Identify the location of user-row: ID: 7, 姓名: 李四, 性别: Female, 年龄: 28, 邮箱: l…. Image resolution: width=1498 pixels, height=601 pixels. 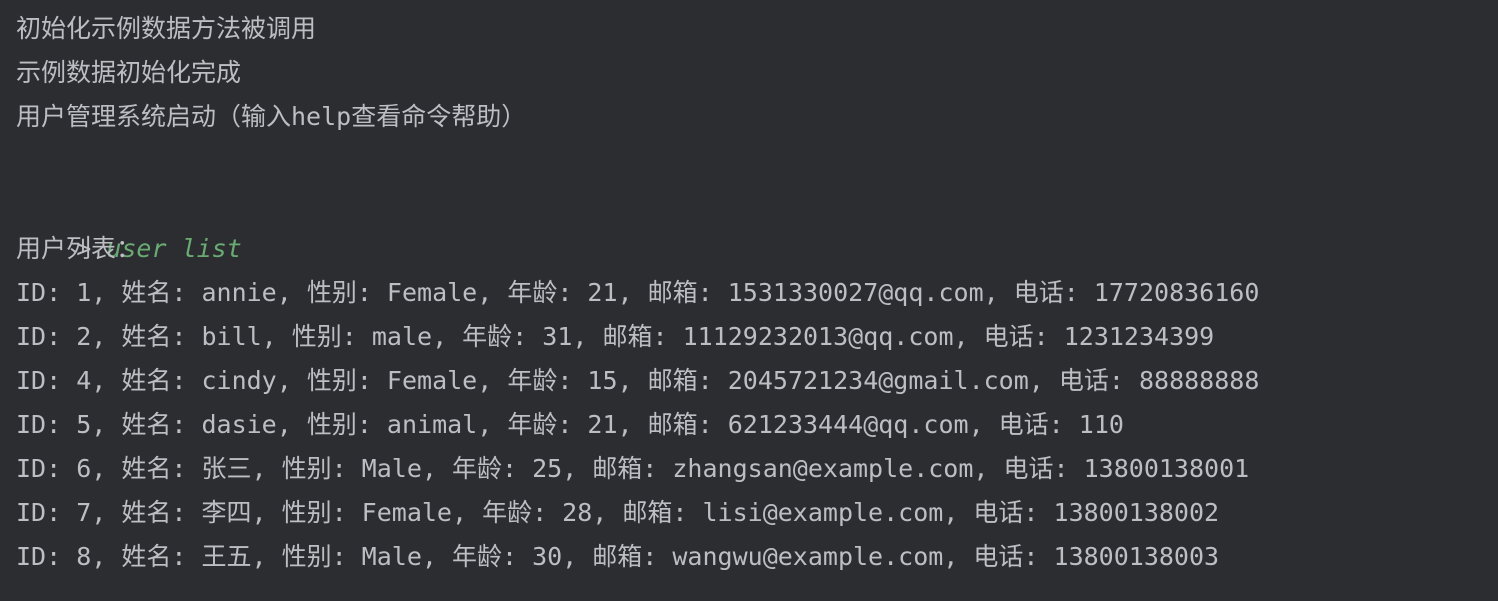
(618, 512).